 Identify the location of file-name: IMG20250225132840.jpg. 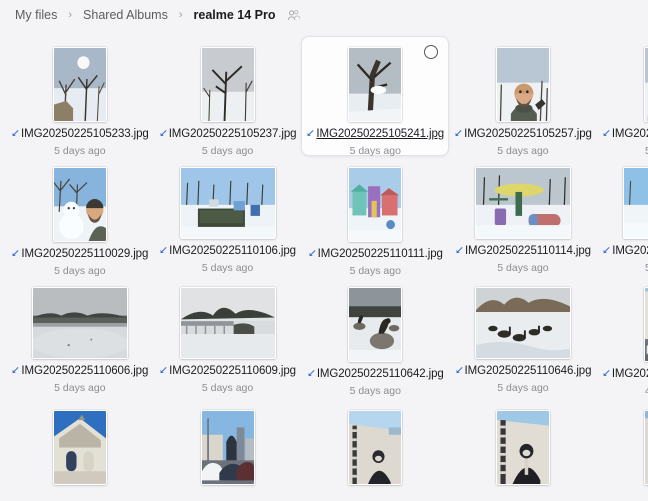
(630, 374).